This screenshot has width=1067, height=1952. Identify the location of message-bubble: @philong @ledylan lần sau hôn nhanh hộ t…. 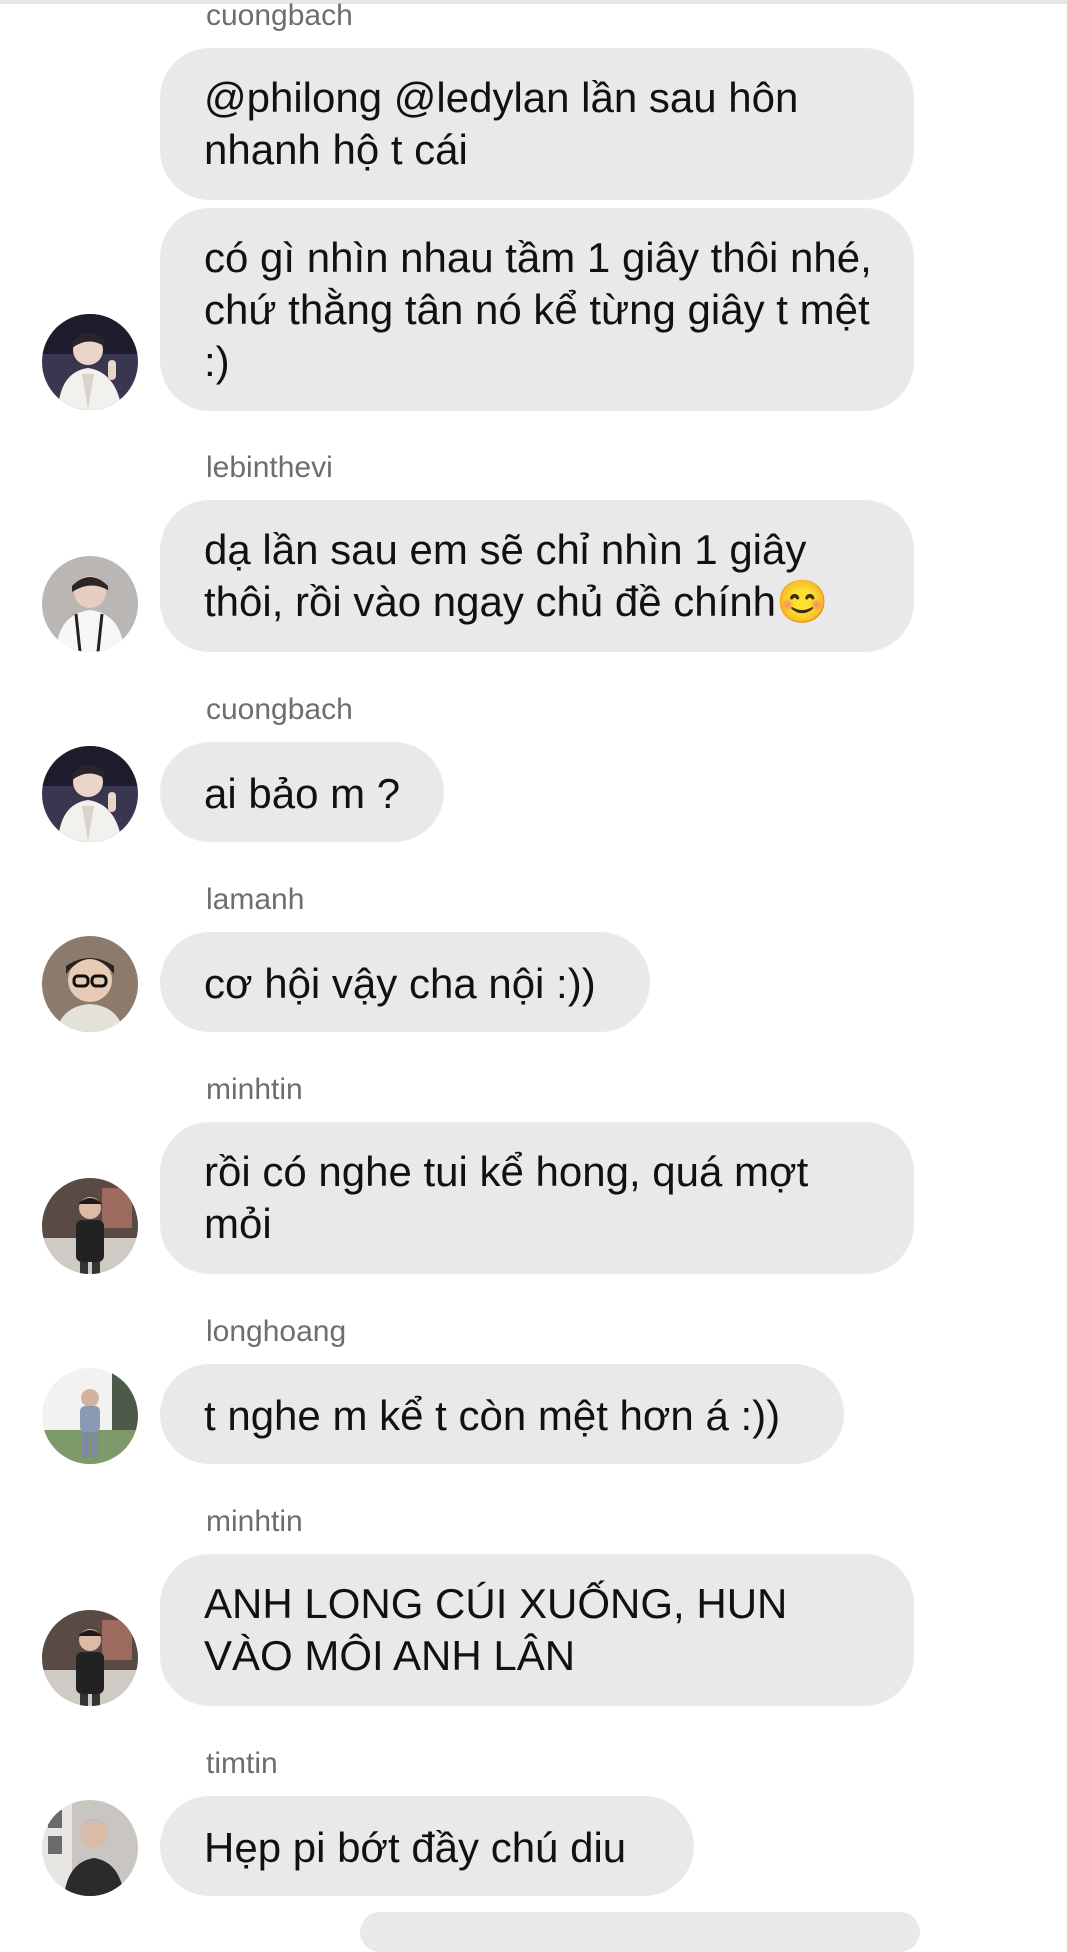
(537, 124).